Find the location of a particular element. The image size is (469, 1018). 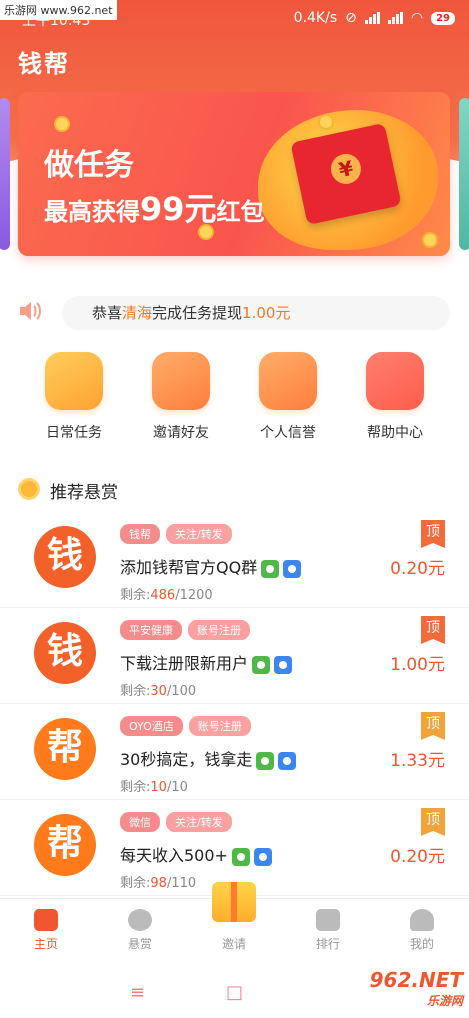

speaker-icon is located at coordinates (30, 311).